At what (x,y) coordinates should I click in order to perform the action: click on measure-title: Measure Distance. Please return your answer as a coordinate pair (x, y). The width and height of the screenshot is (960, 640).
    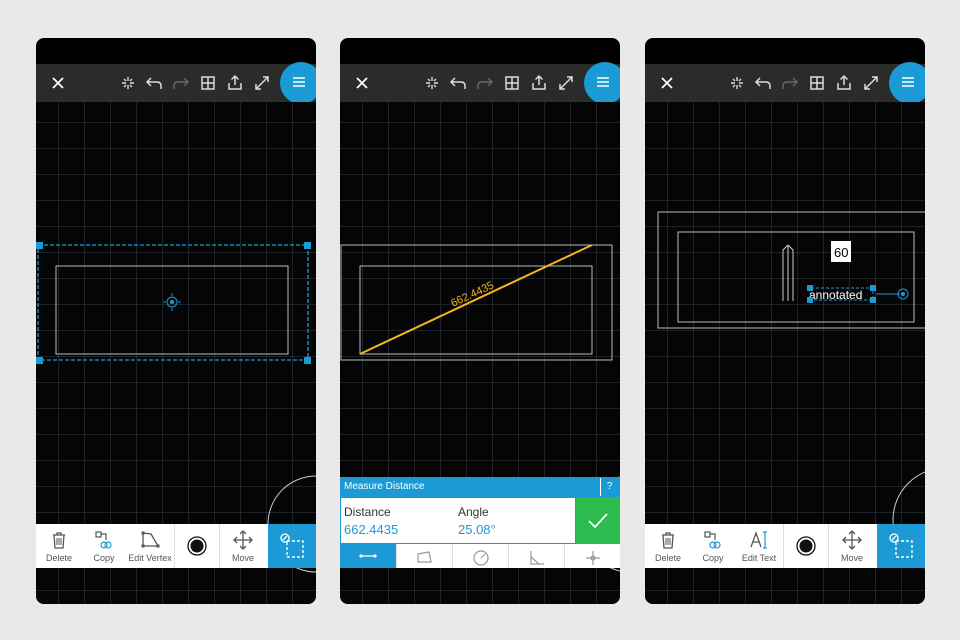
    Looking at the image, I should click on (384, 486).